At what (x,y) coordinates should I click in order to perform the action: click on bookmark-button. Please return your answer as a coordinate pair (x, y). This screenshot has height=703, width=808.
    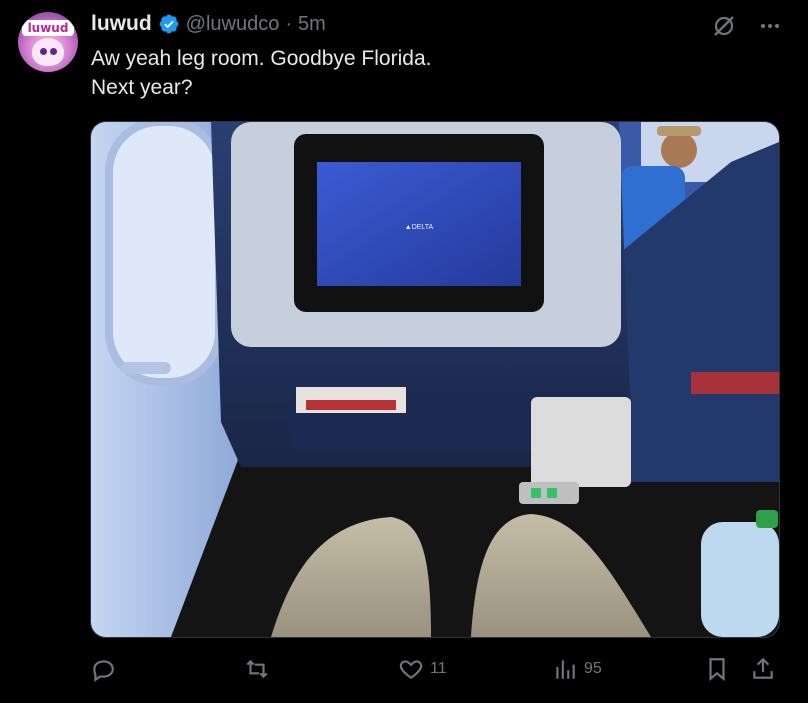
    Looking at the image, I should click on (717, 669).